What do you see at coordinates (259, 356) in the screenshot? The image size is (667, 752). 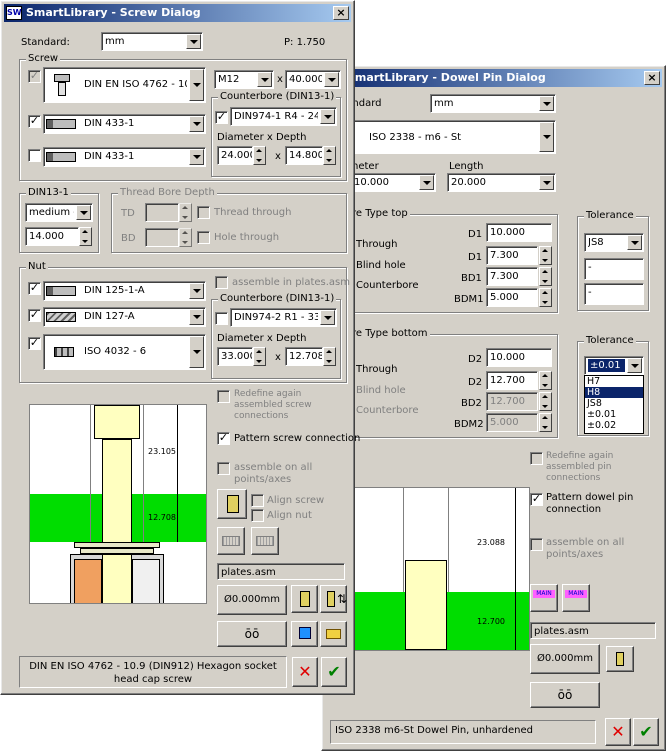 I see `nut-diameter-spinner` at bounding box center [259, 356].